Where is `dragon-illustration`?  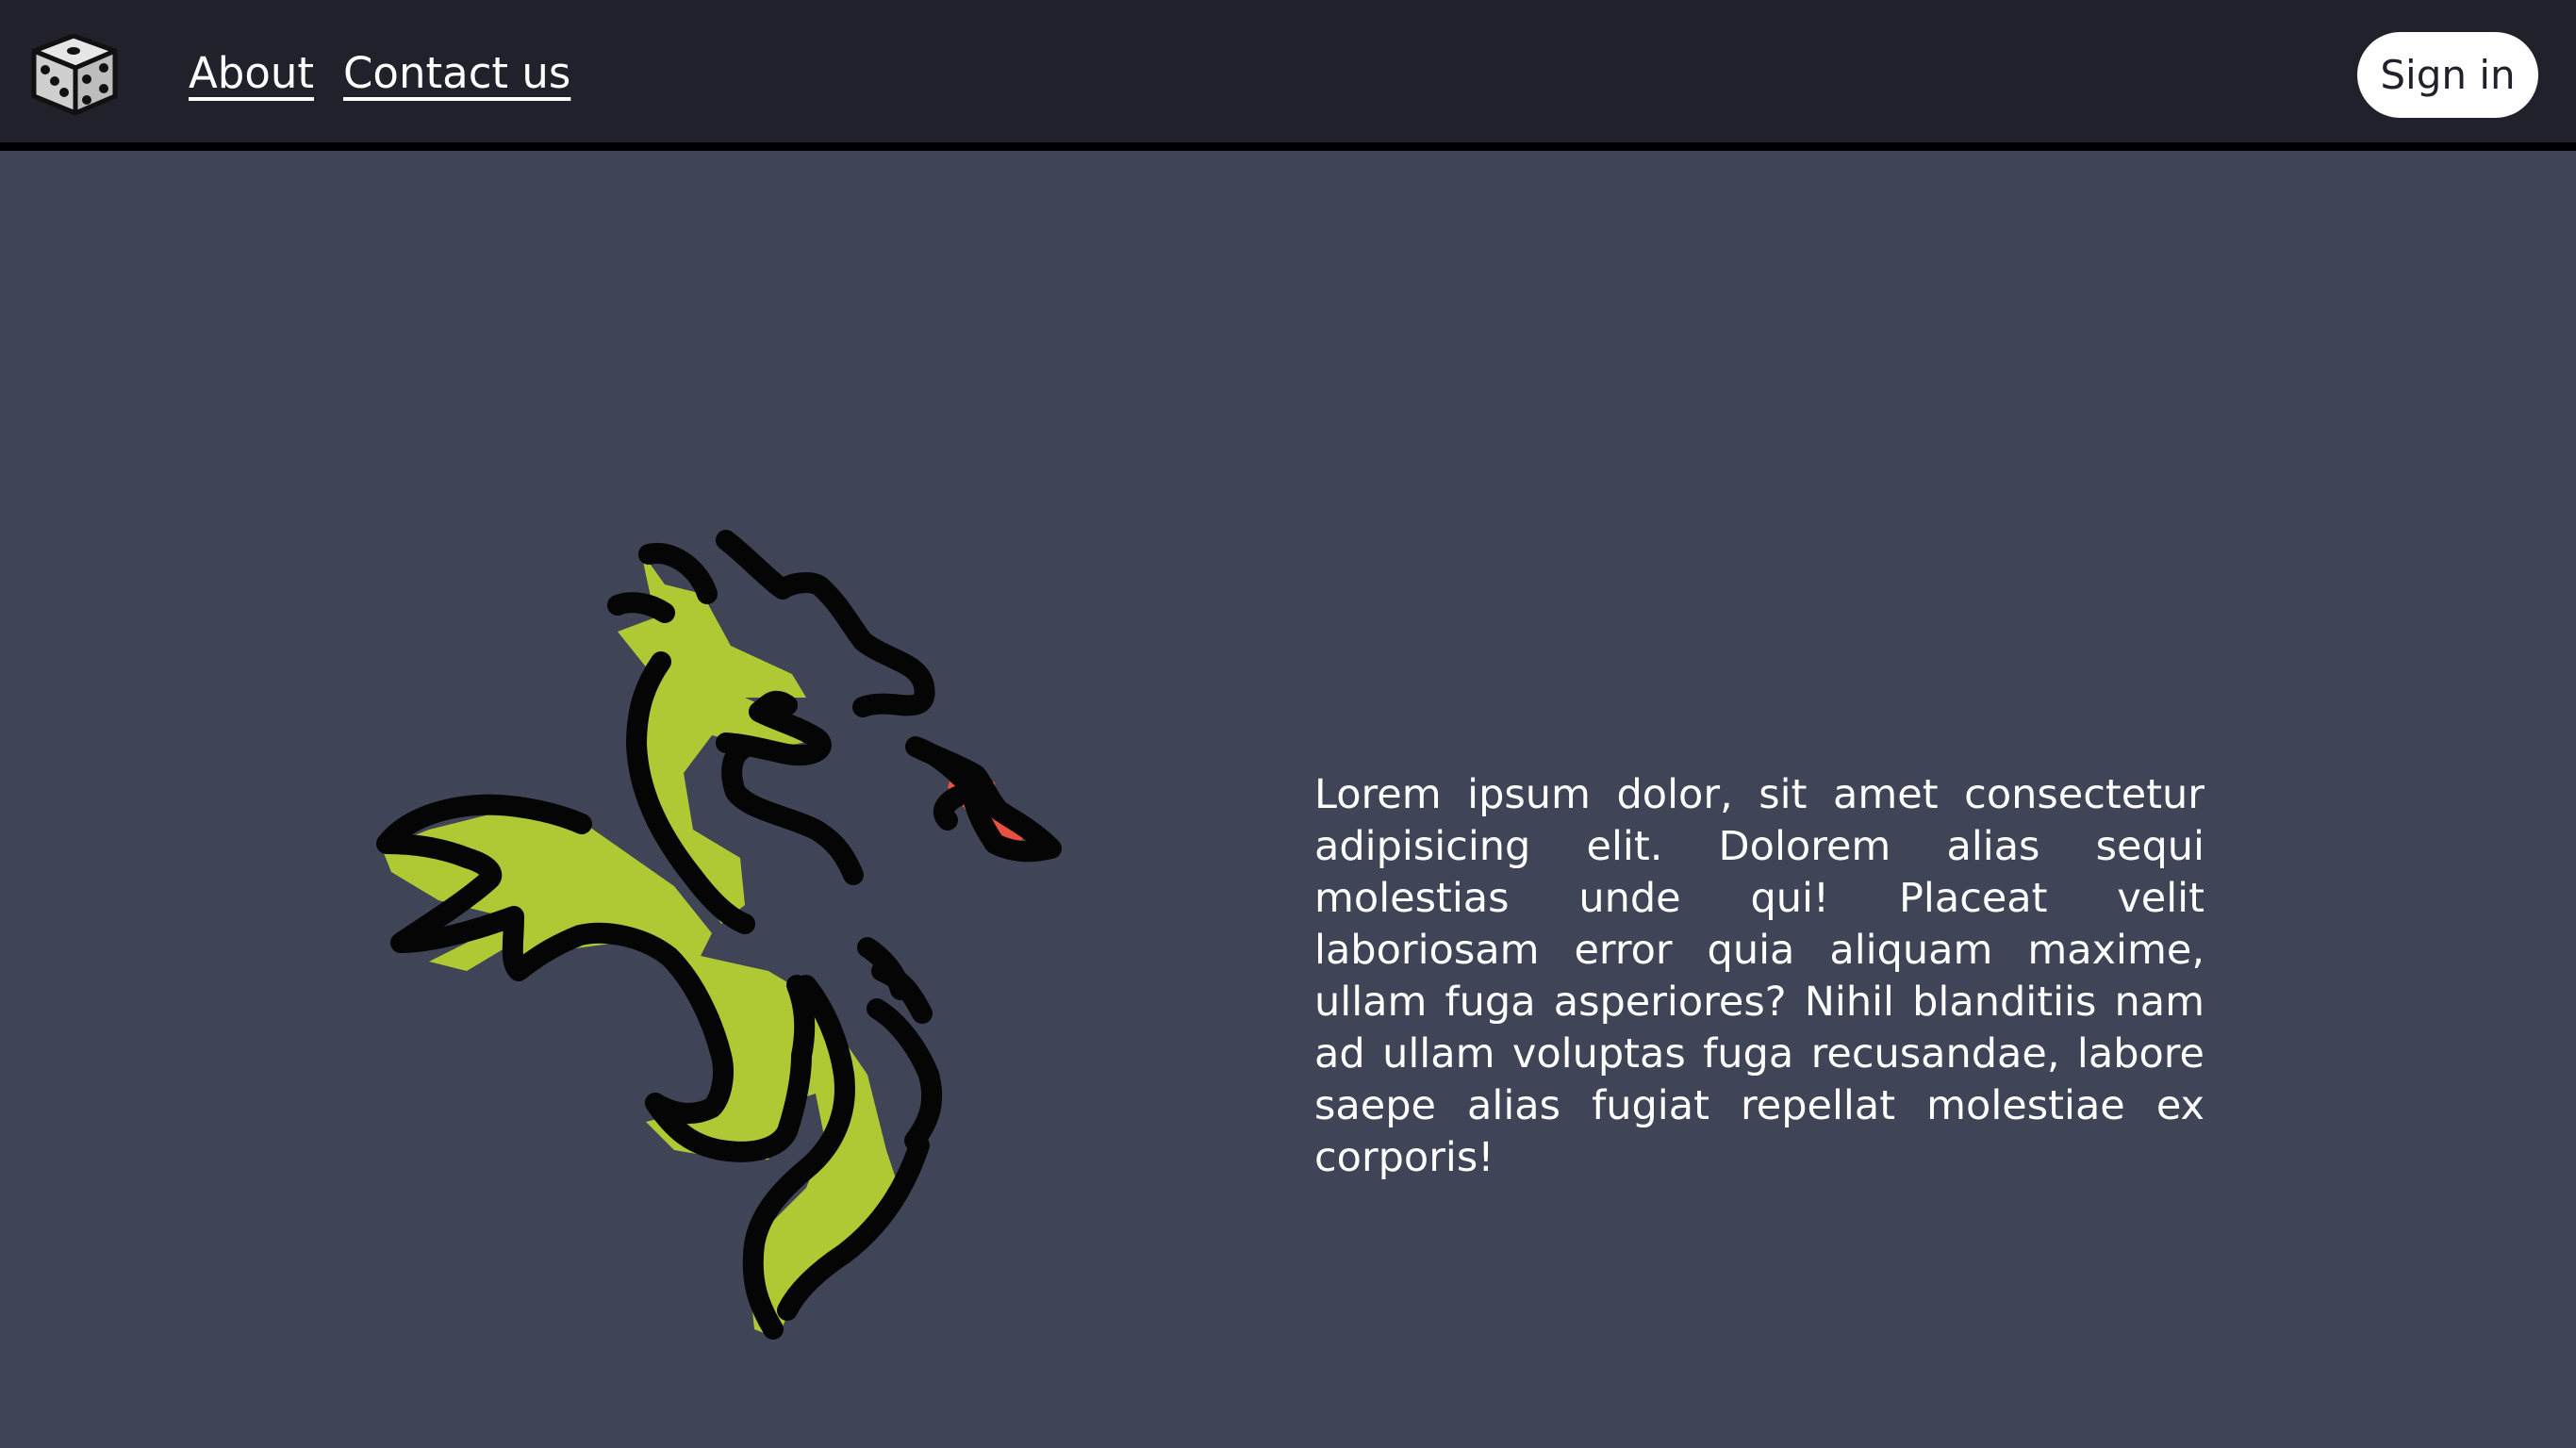 dragon-illustration is located at coordinates (719, 935).